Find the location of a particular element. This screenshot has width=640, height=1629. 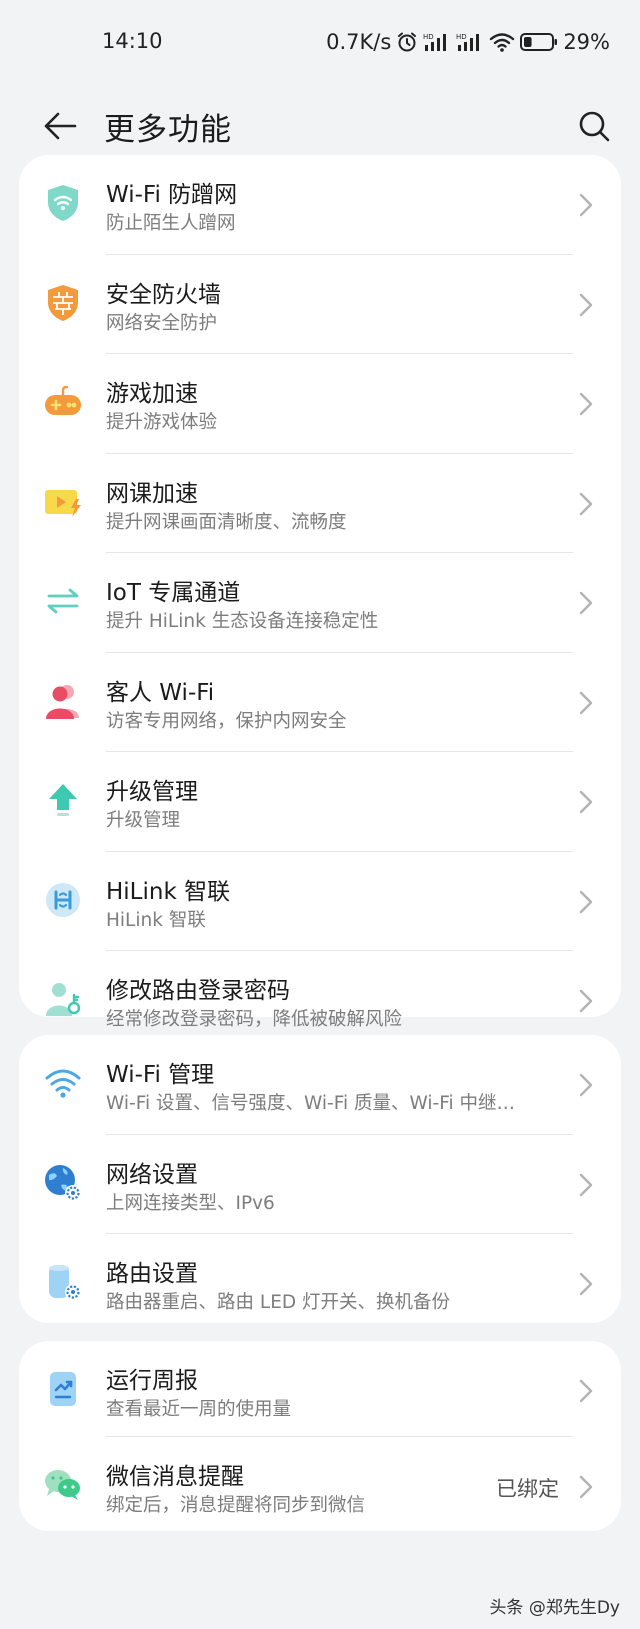

row-subtitle: 提升网课画面清晰度、流畅度 is located at coordinates (226, 522).